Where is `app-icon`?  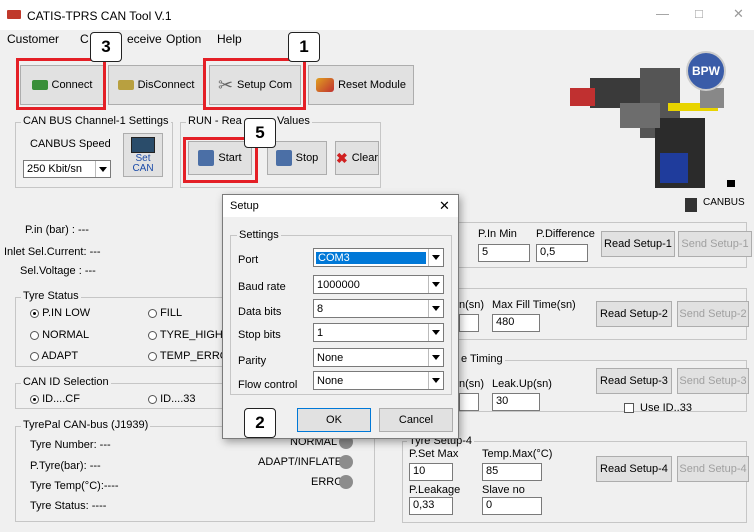 app-icon is located at coordinates (14, 14).